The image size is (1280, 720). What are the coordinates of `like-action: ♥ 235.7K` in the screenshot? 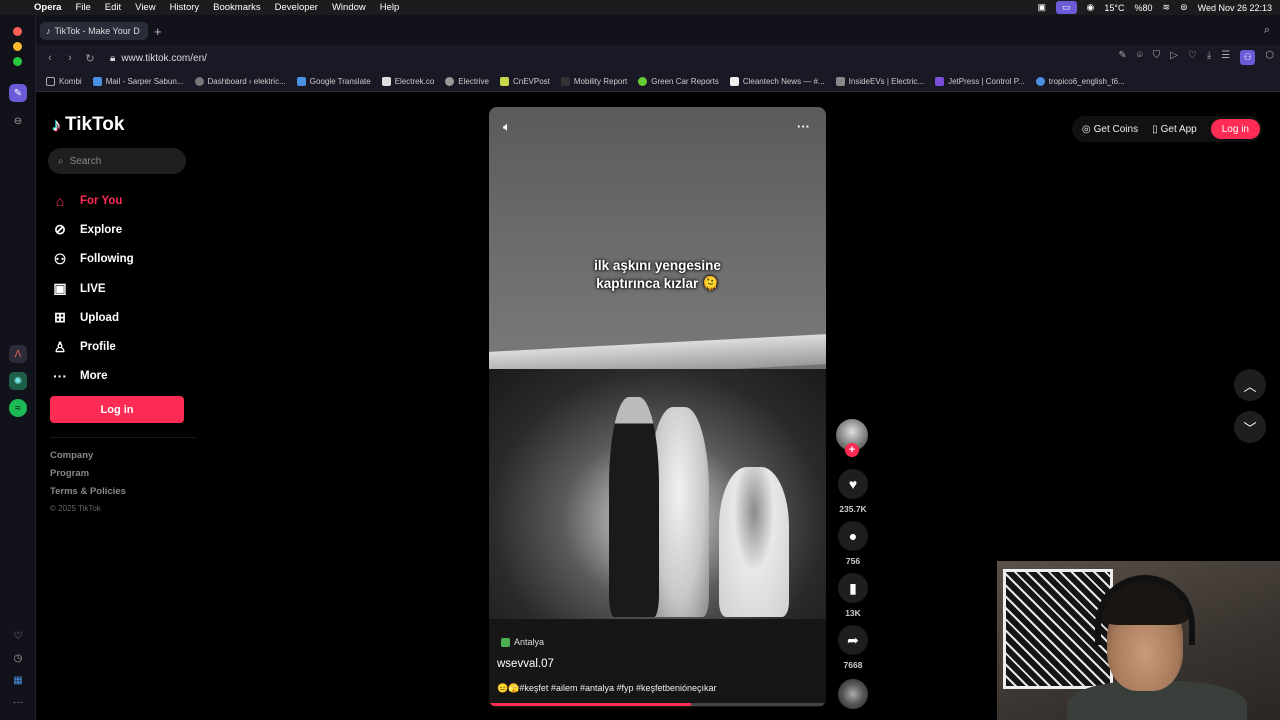 It's located at (853, 491).